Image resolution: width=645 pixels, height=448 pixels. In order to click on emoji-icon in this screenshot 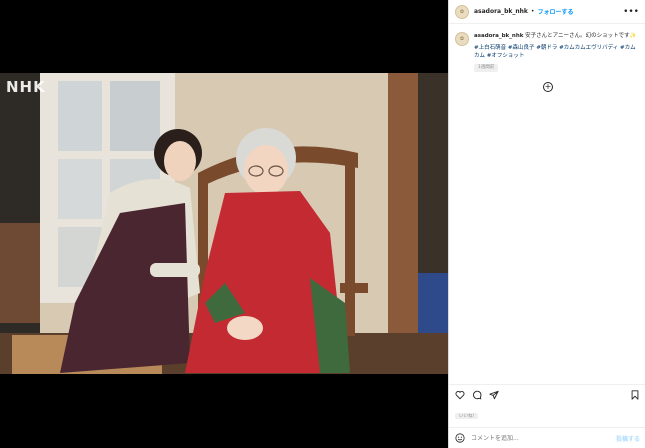, I will do `click(460, 438)`.